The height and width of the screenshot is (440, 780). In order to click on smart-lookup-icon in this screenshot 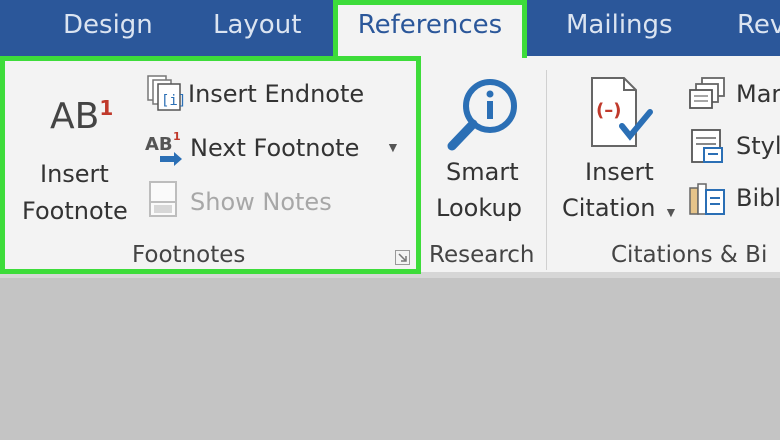, I will do `click(482, 115)`.